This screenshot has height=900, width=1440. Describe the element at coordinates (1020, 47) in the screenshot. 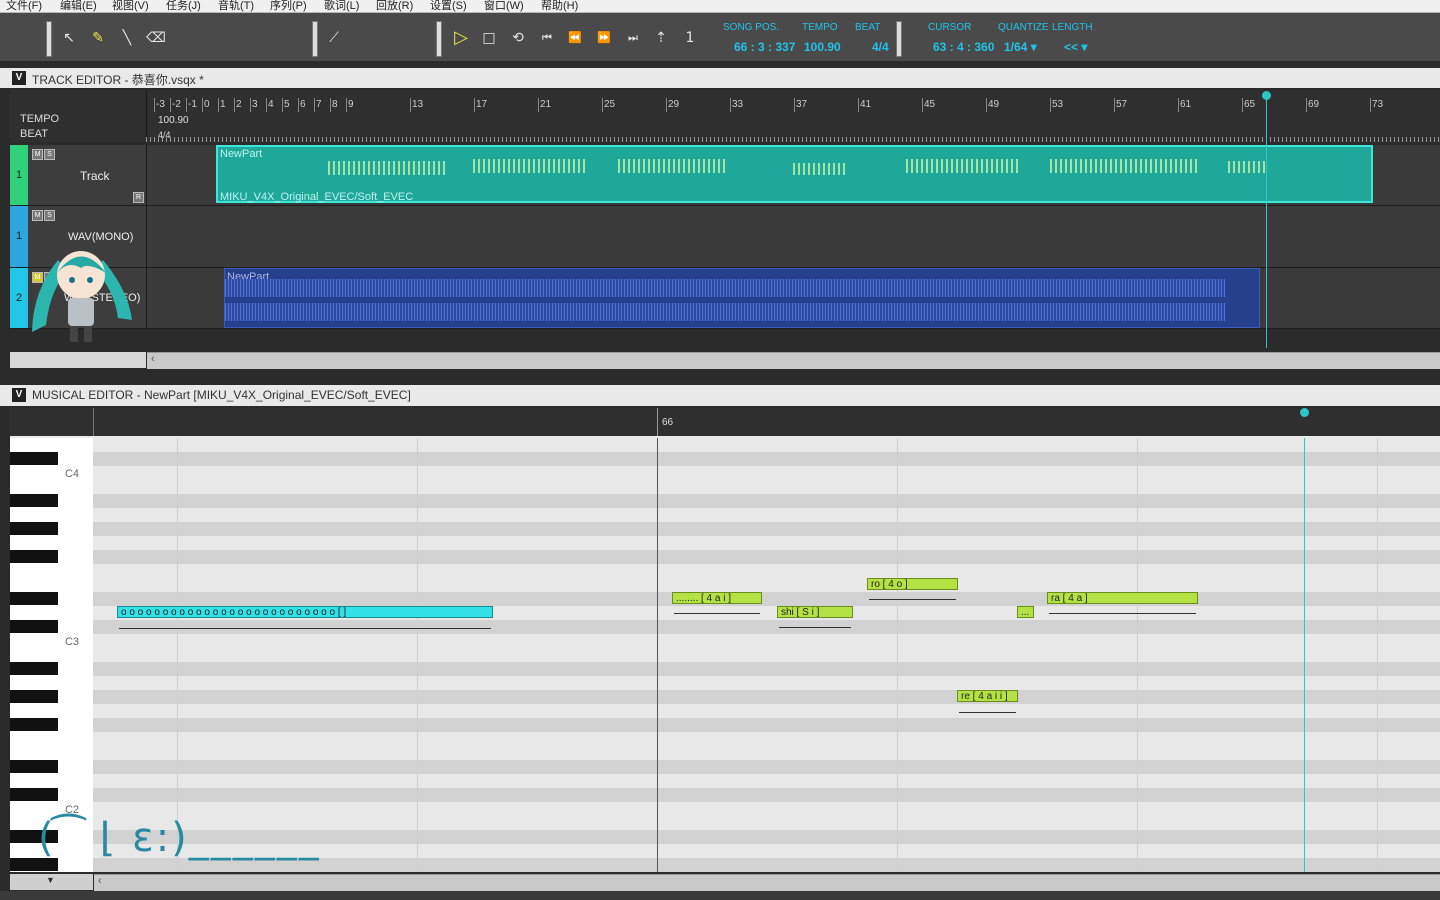

I see `quantize-dropdown: 1/64 ▾` at that location.